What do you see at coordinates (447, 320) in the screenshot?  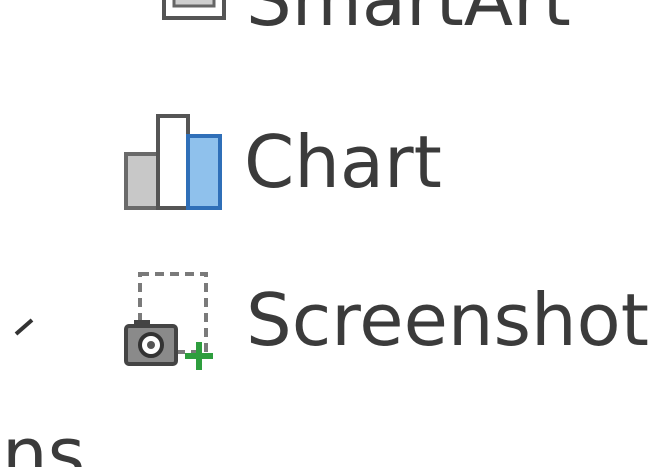 I see `screenshot-label: Screenshot` at bounding box center [447, 320].